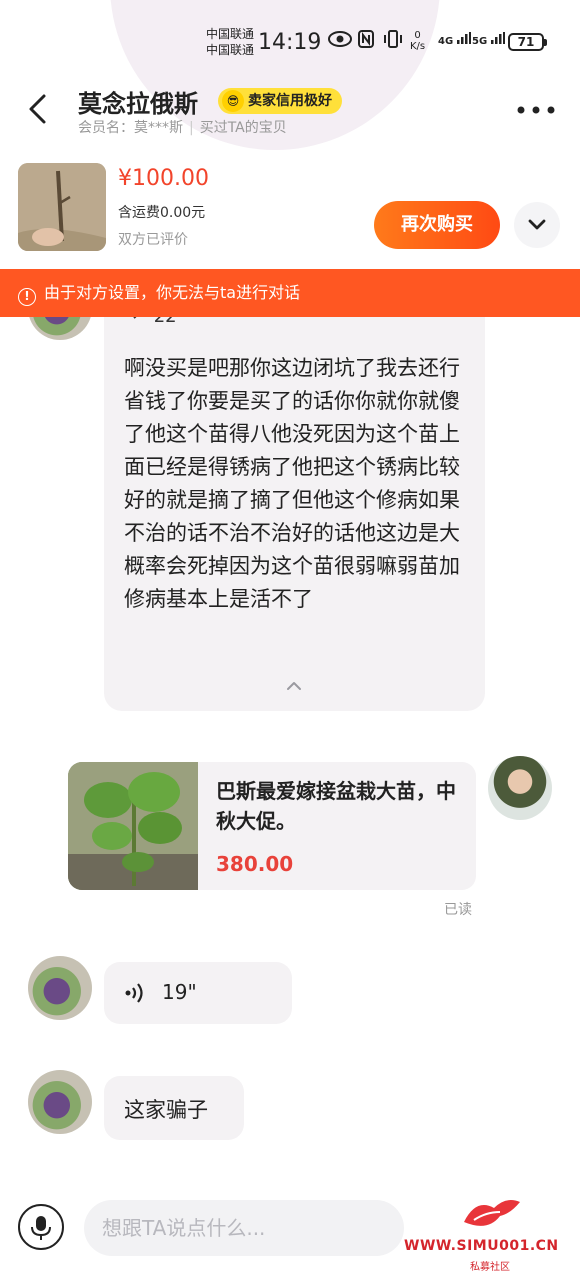  Describe the element at coordinates (138, 104) in the screenshot. I see `chat-title: 莫念拉俄斯` at that location.